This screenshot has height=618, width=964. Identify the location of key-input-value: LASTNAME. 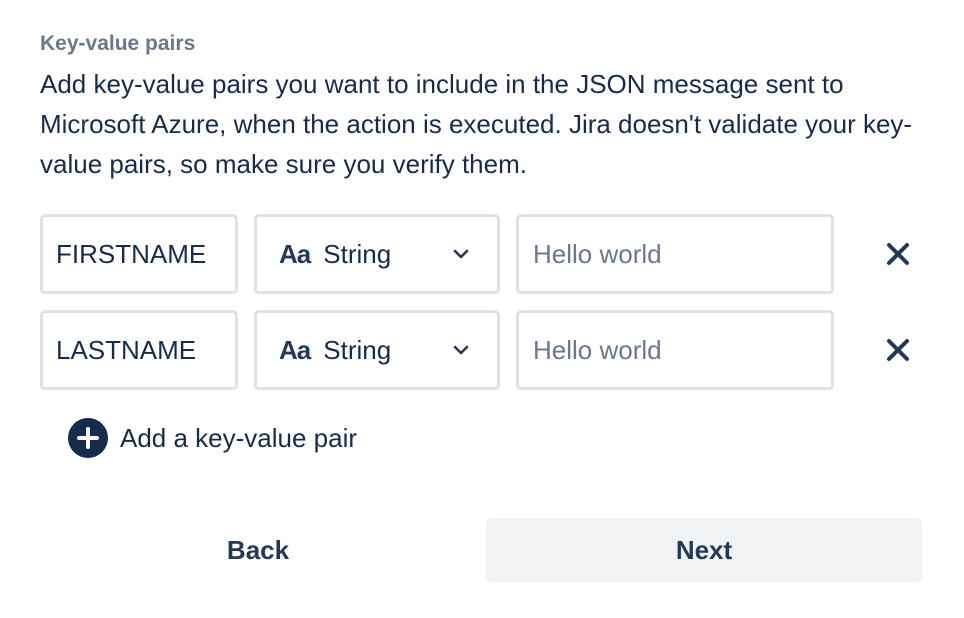
(126, 349).